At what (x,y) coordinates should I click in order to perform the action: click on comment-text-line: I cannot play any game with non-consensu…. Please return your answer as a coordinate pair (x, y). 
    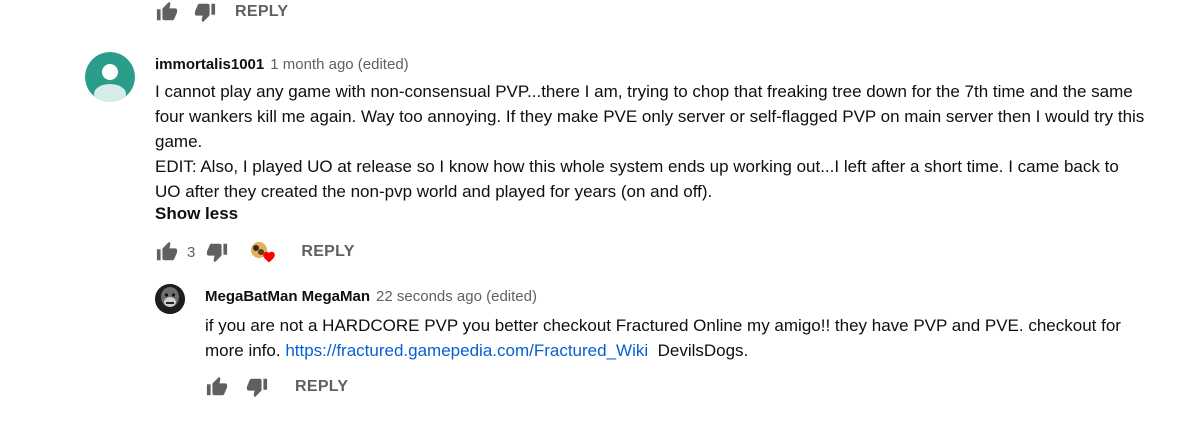
    Looking at the image, I should click on (644, 91).